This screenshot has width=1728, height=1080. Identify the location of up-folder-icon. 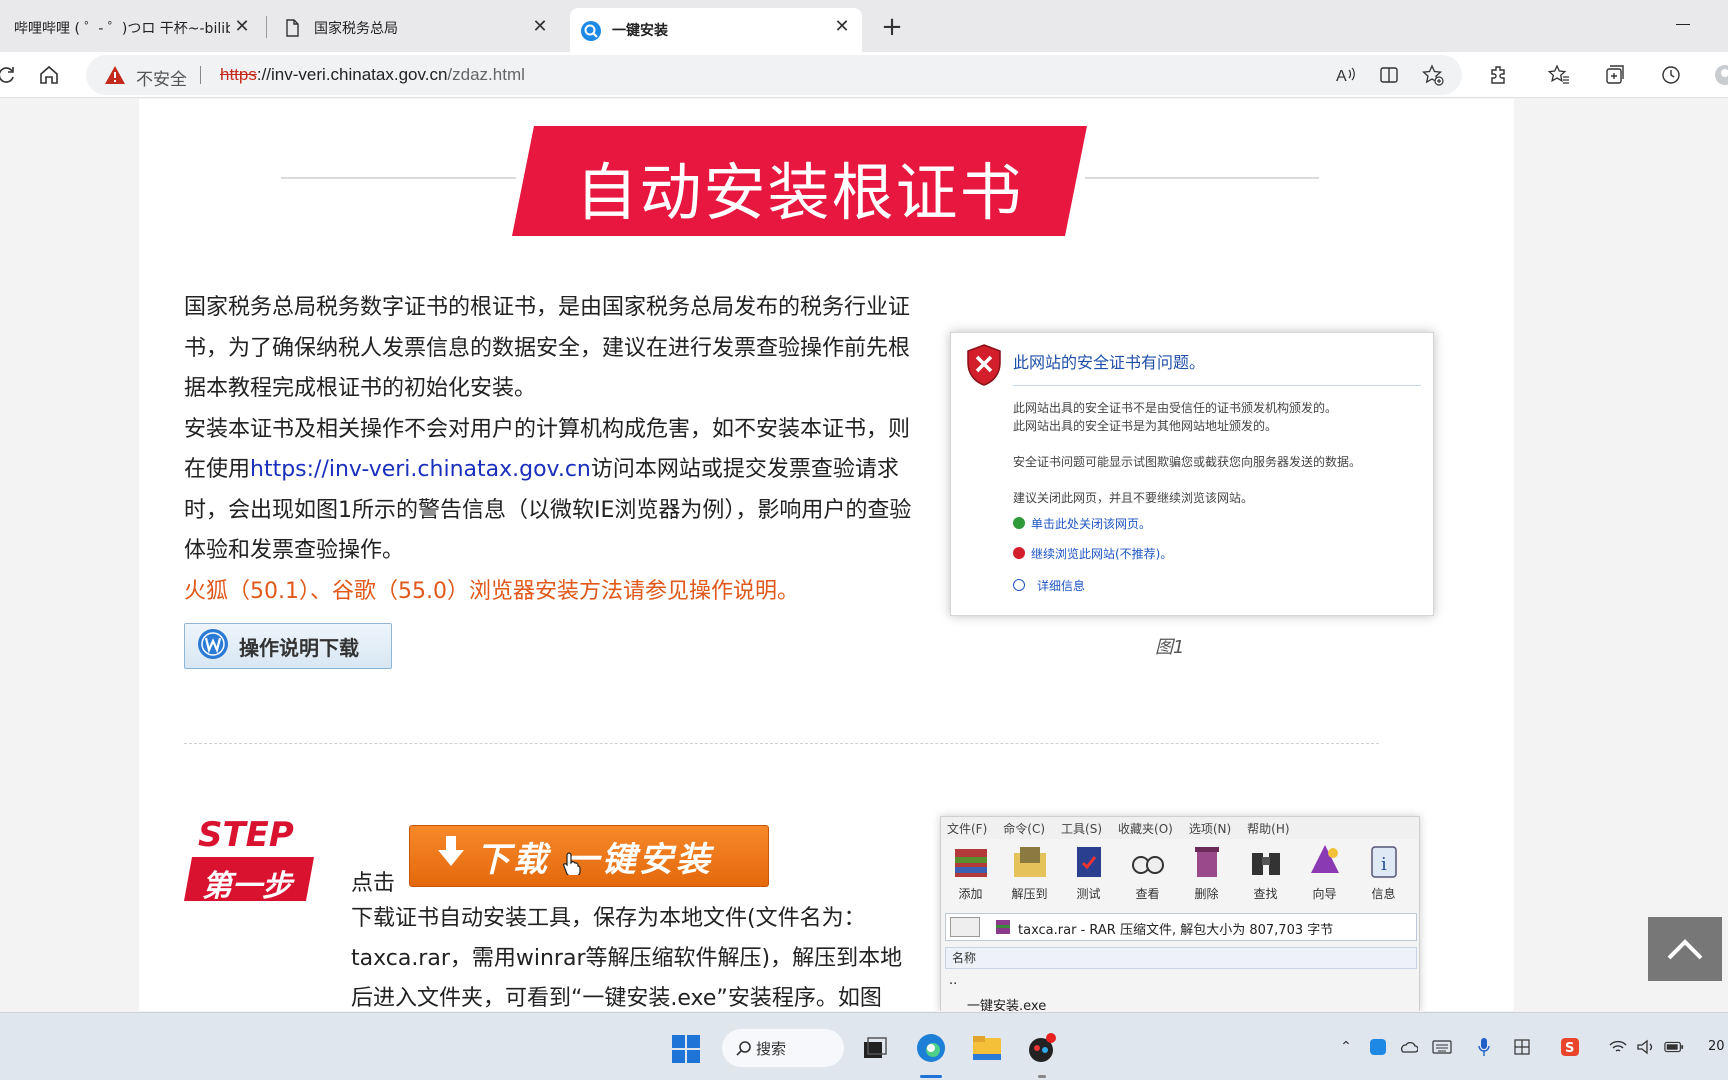
(965, 927).